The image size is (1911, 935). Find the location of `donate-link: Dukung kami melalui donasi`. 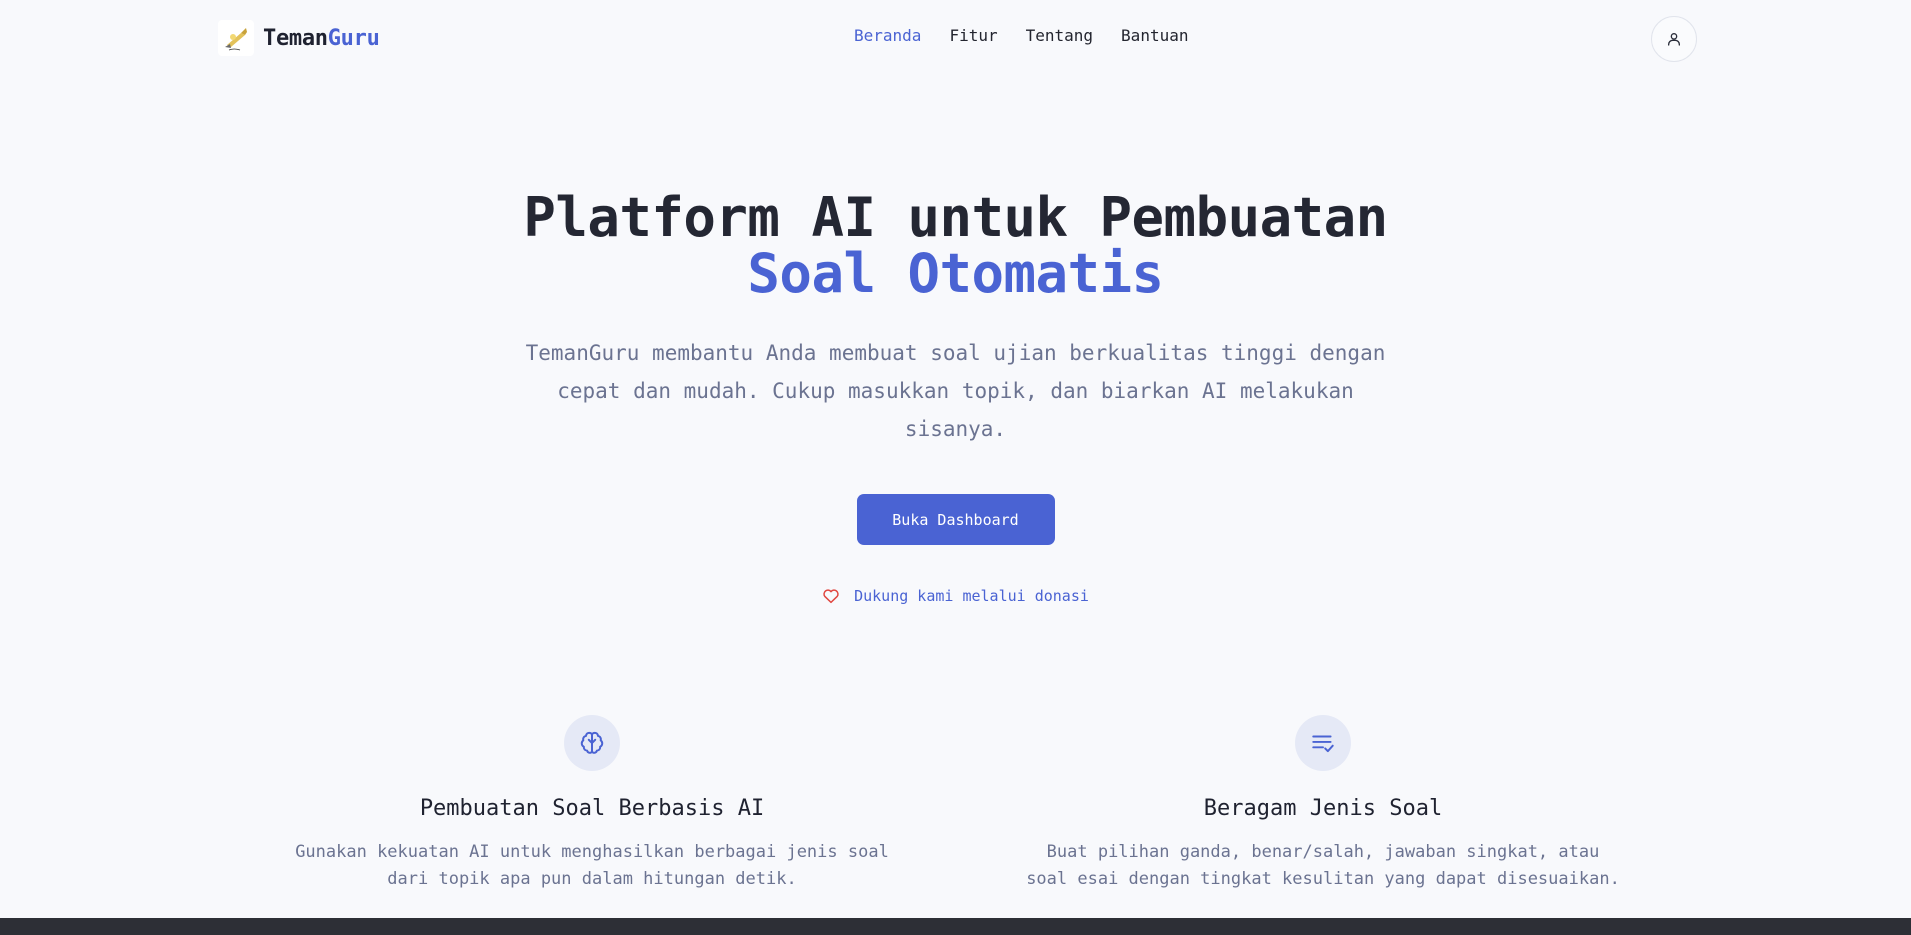

donate-link: Dukung kami melalui donasi is located at coordinates (955, 596).